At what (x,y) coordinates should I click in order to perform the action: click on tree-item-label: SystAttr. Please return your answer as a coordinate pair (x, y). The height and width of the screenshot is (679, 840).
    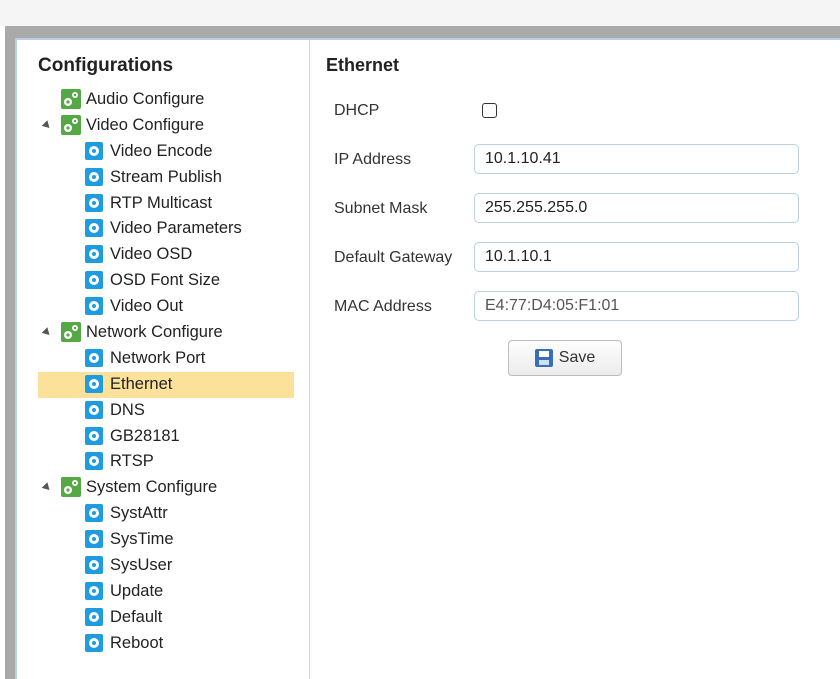
    Looking at the image, I should click on (139, 513).